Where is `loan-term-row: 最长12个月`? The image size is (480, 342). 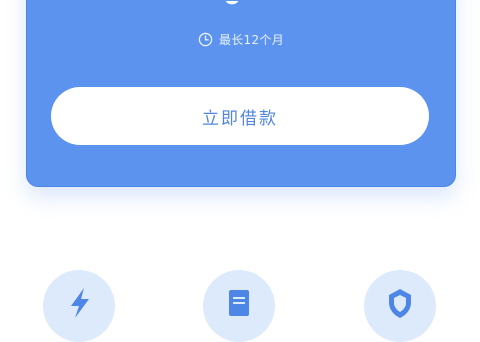
loan-term-row: 最长12个月 is located at coordinates (241, 39).